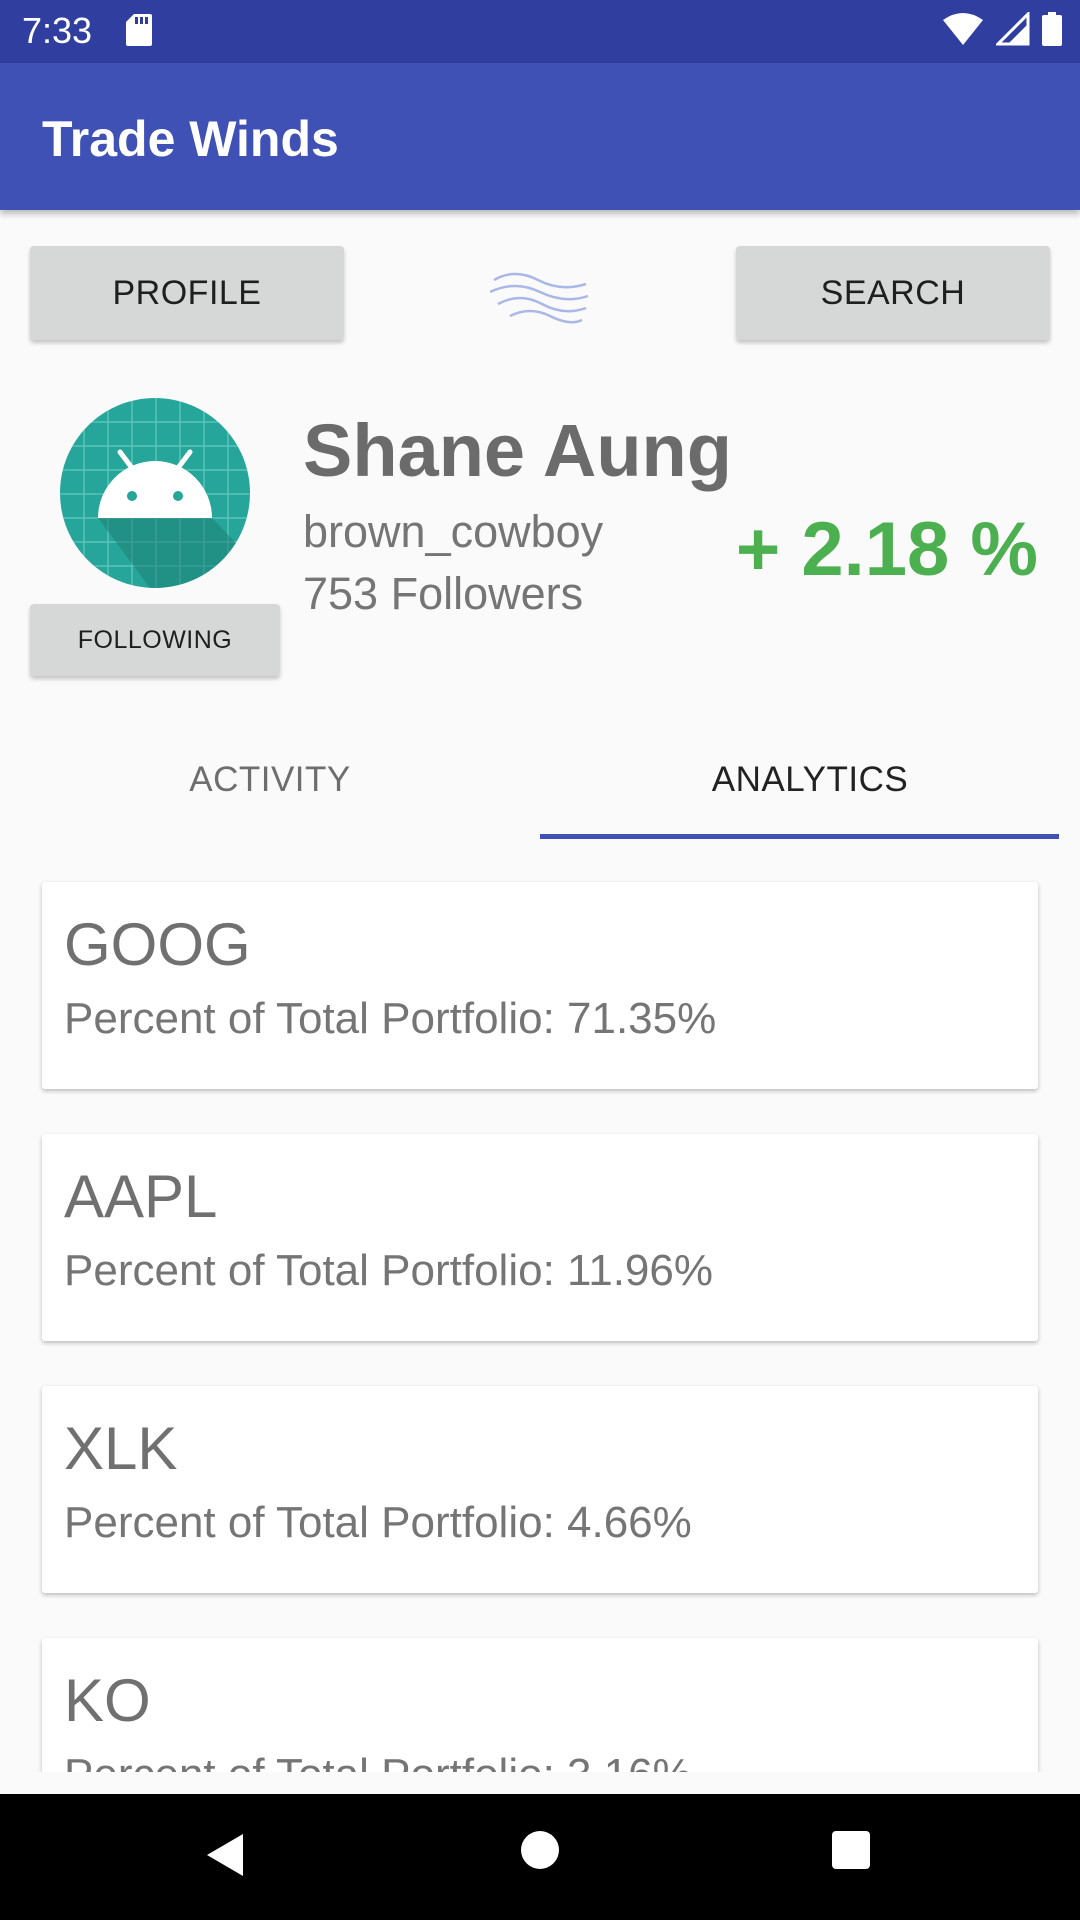  Describe the element at coordinates (141, 1196) in the screenshot. I see `holding-symbol: AAPL` at that location.